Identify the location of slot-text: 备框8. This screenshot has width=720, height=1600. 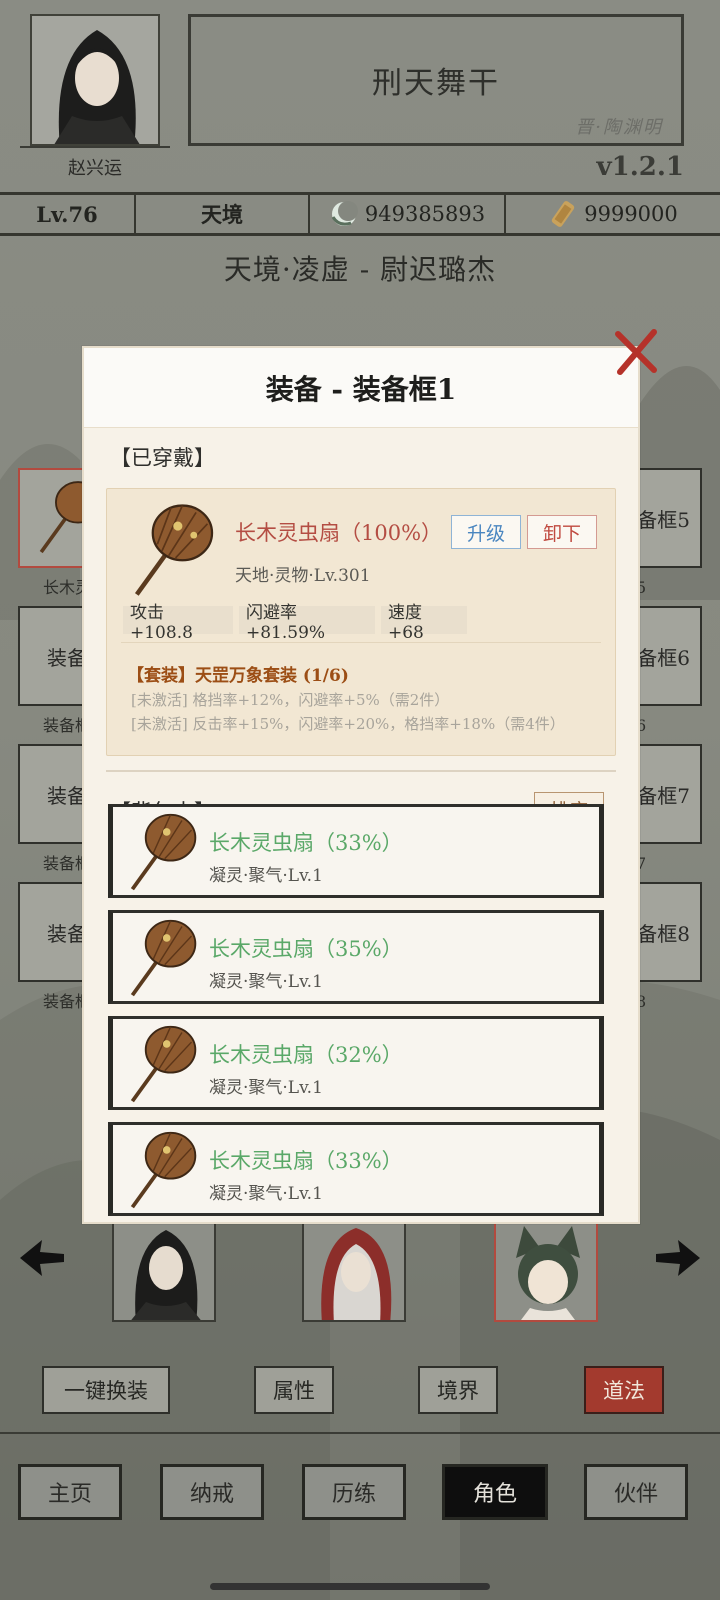
(663, 933).